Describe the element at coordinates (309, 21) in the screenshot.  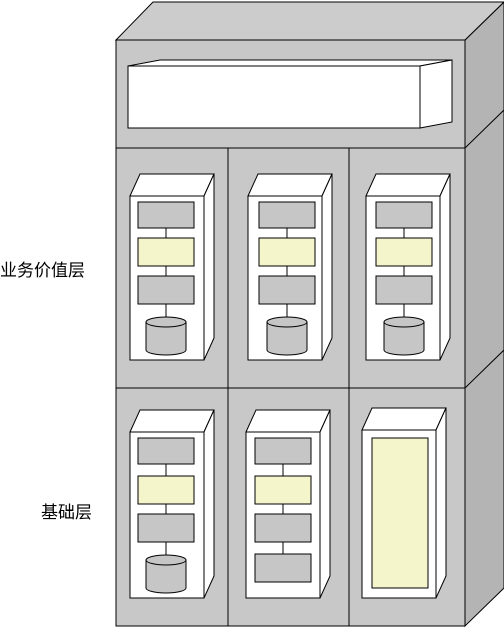
I see `cabinet-top-face` at that location.